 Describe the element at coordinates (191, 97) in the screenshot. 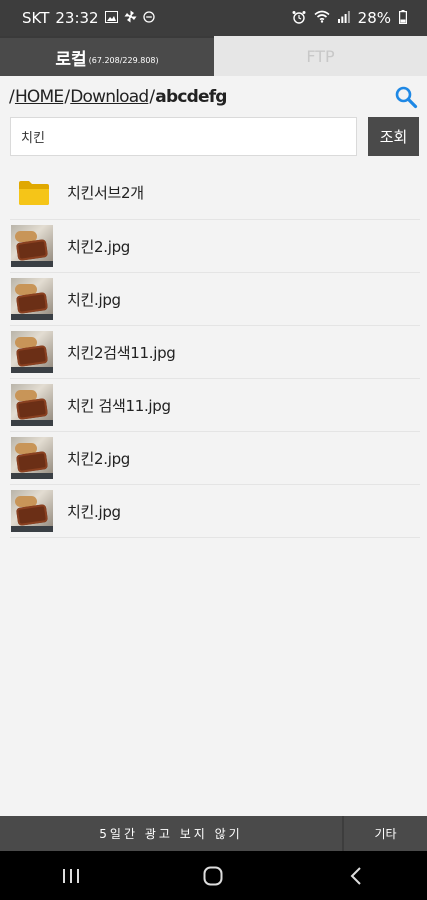

I see `breadcrumb-current: abcdefg` at that location.